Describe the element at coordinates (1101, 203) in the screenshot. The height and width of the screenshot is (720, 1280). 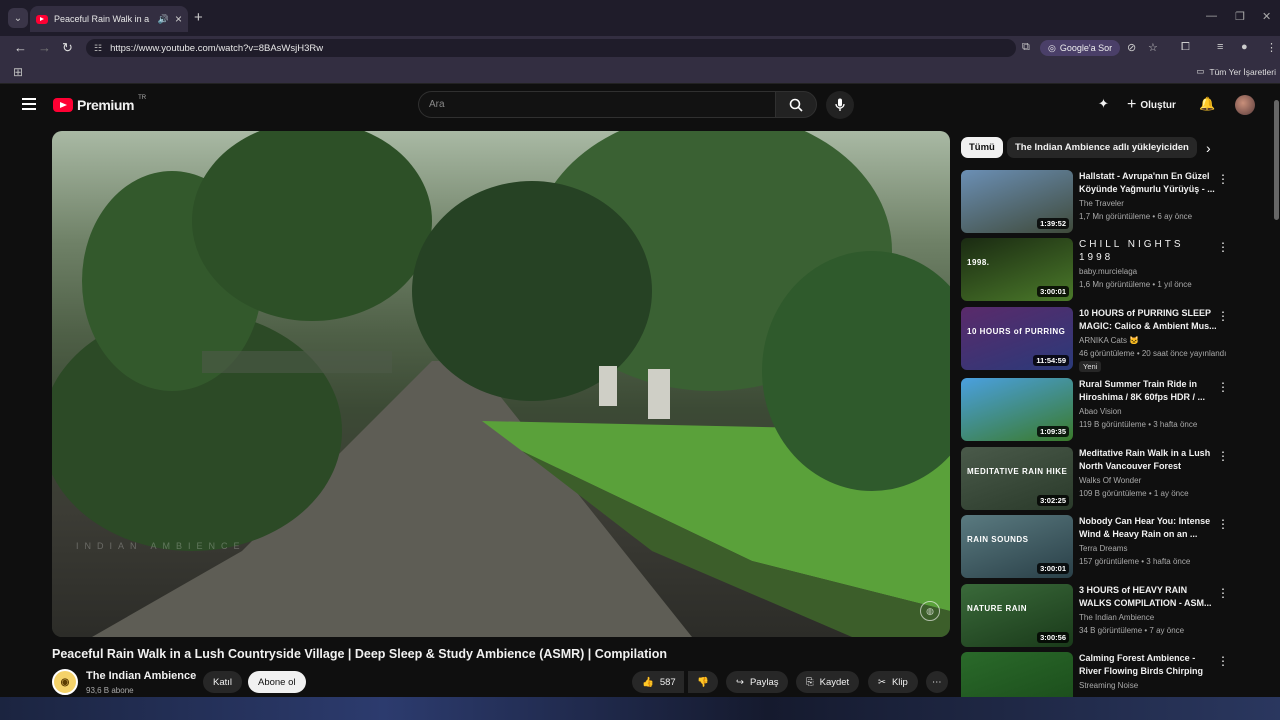
I see `recommendation-channel: The Traveler` at that location.